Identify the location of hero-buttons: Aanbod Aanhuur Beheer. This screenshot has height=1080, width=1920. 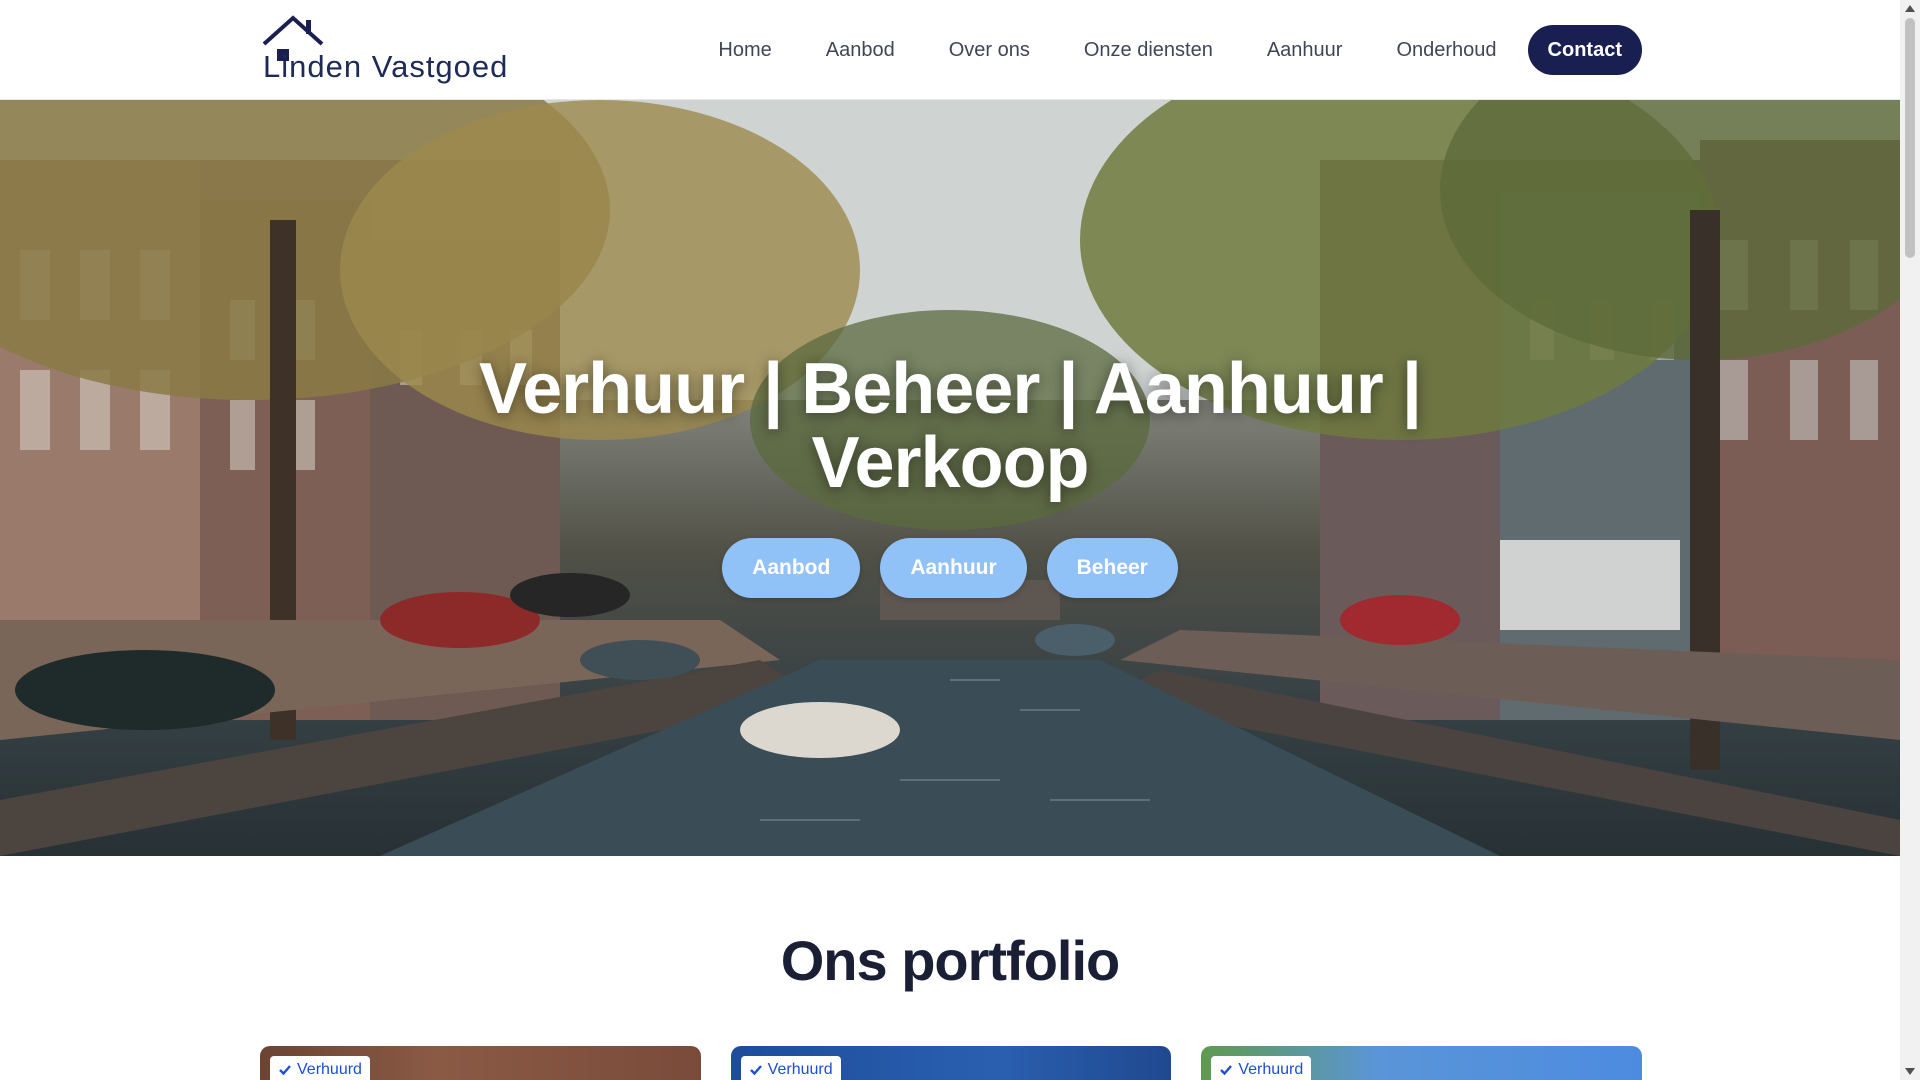
(950, 568).